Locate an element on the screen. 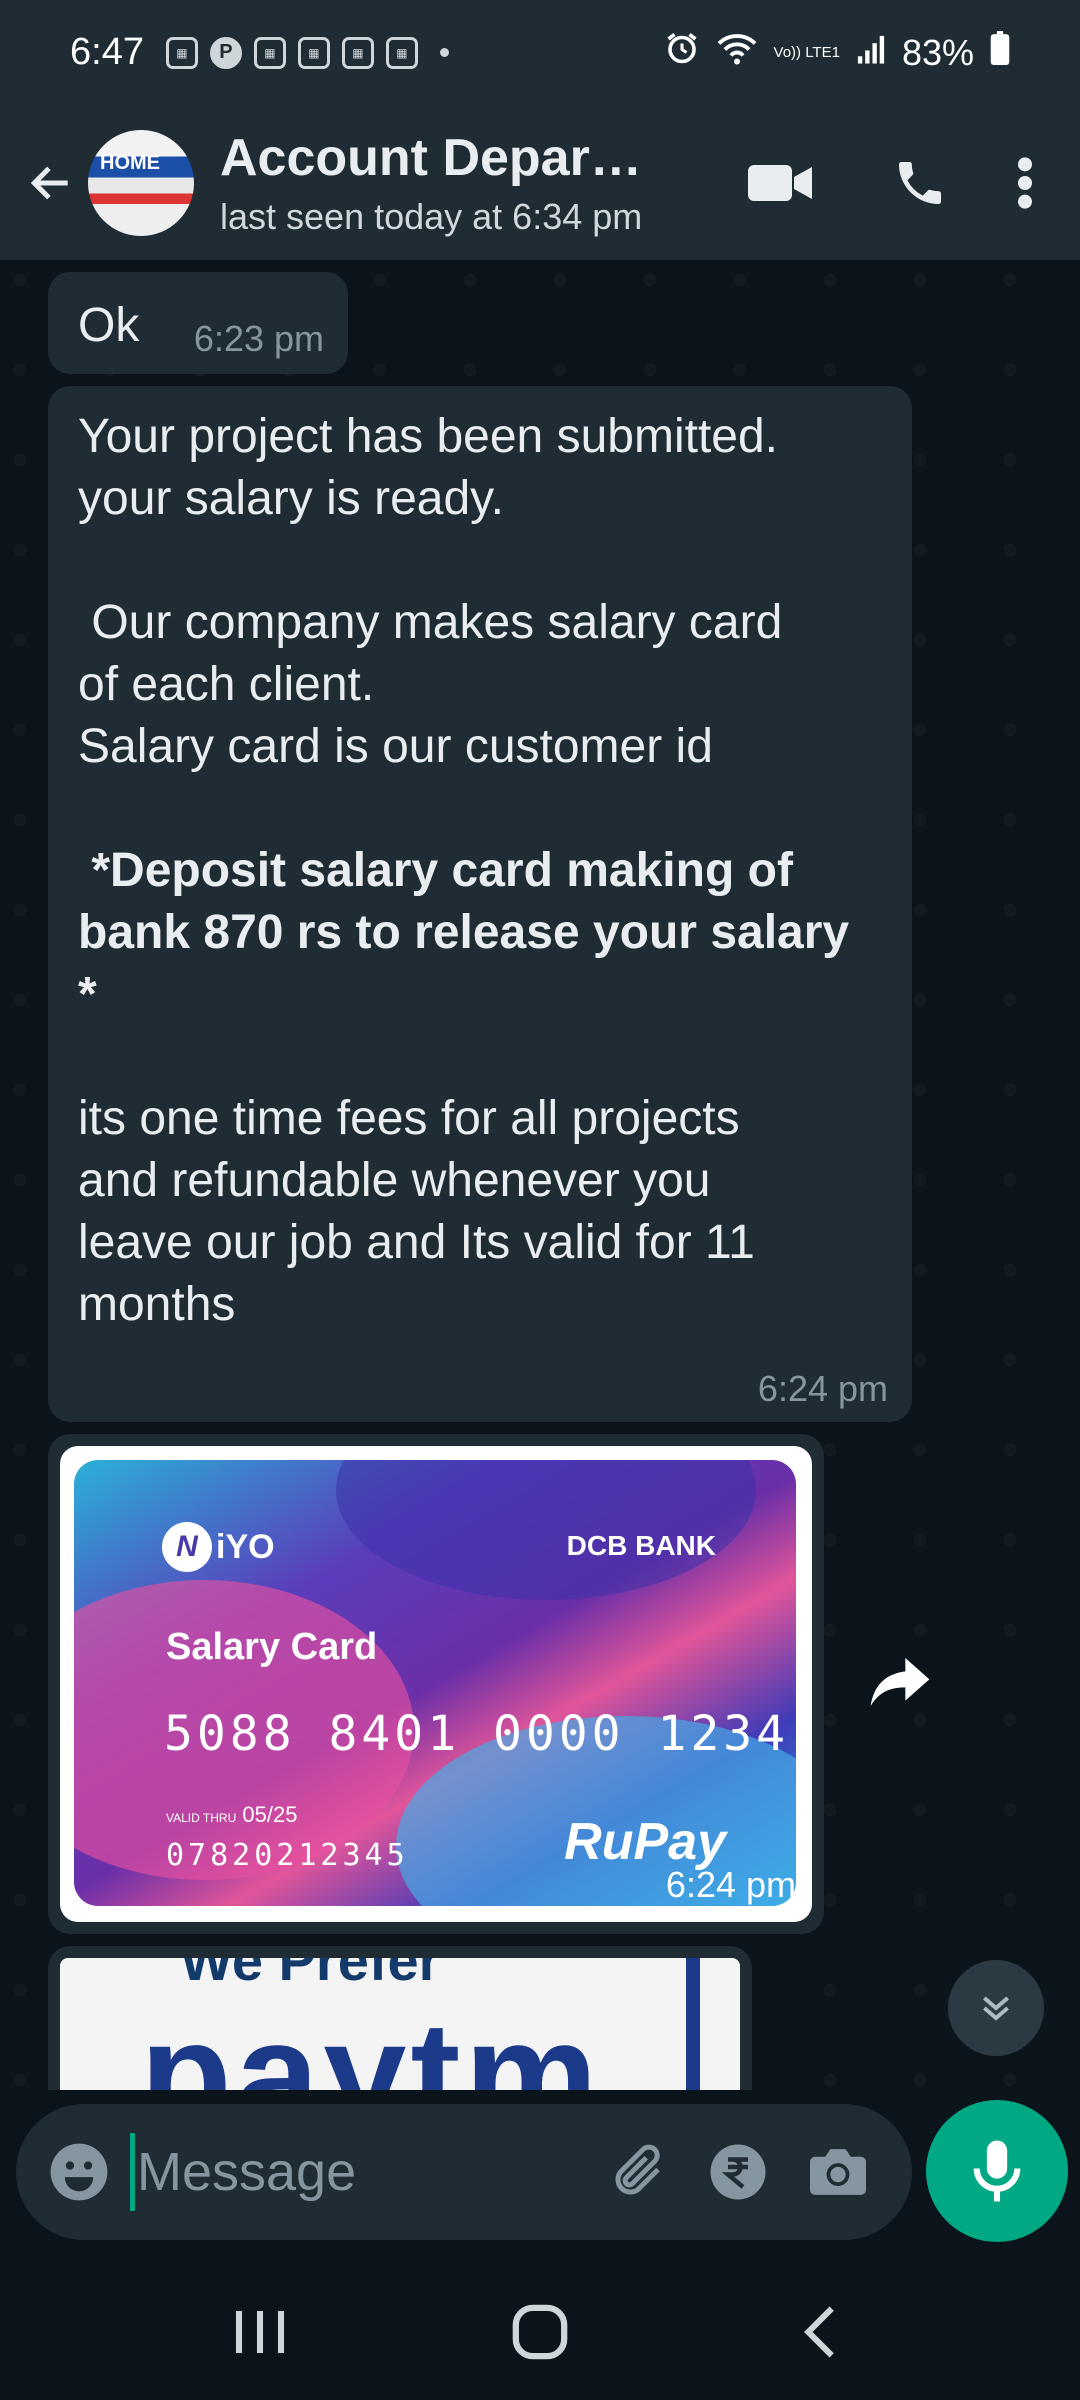 Image resolution: width=1080 pixels, height=2400 pixels. message-input is located at coordinates (359, 2172).